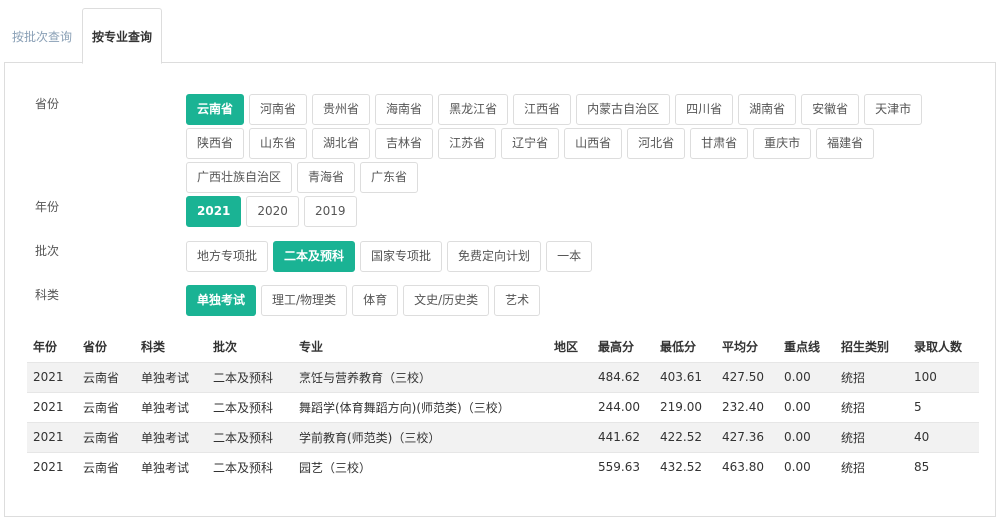 The width and height of the screenshot is (1000, 521). What do you see at coordinates (747, 376) in the screenshot?
I see `table-cell: 427.50` at bounding box center [747, 376].